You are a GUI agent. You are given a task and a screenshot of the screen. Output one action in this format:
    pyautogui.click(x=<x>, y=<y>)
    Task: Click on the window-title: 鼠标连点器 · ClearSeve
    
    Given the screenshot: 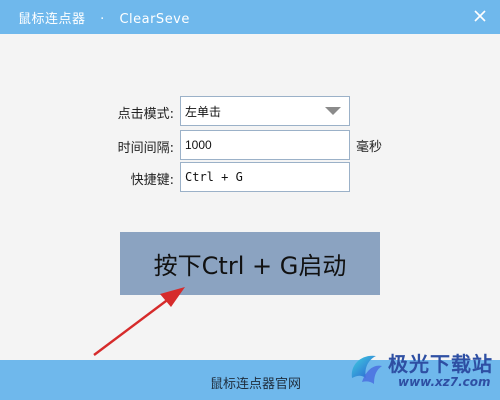 What is the action you would take?
    pyautogui.click(x=104, y=17)
    